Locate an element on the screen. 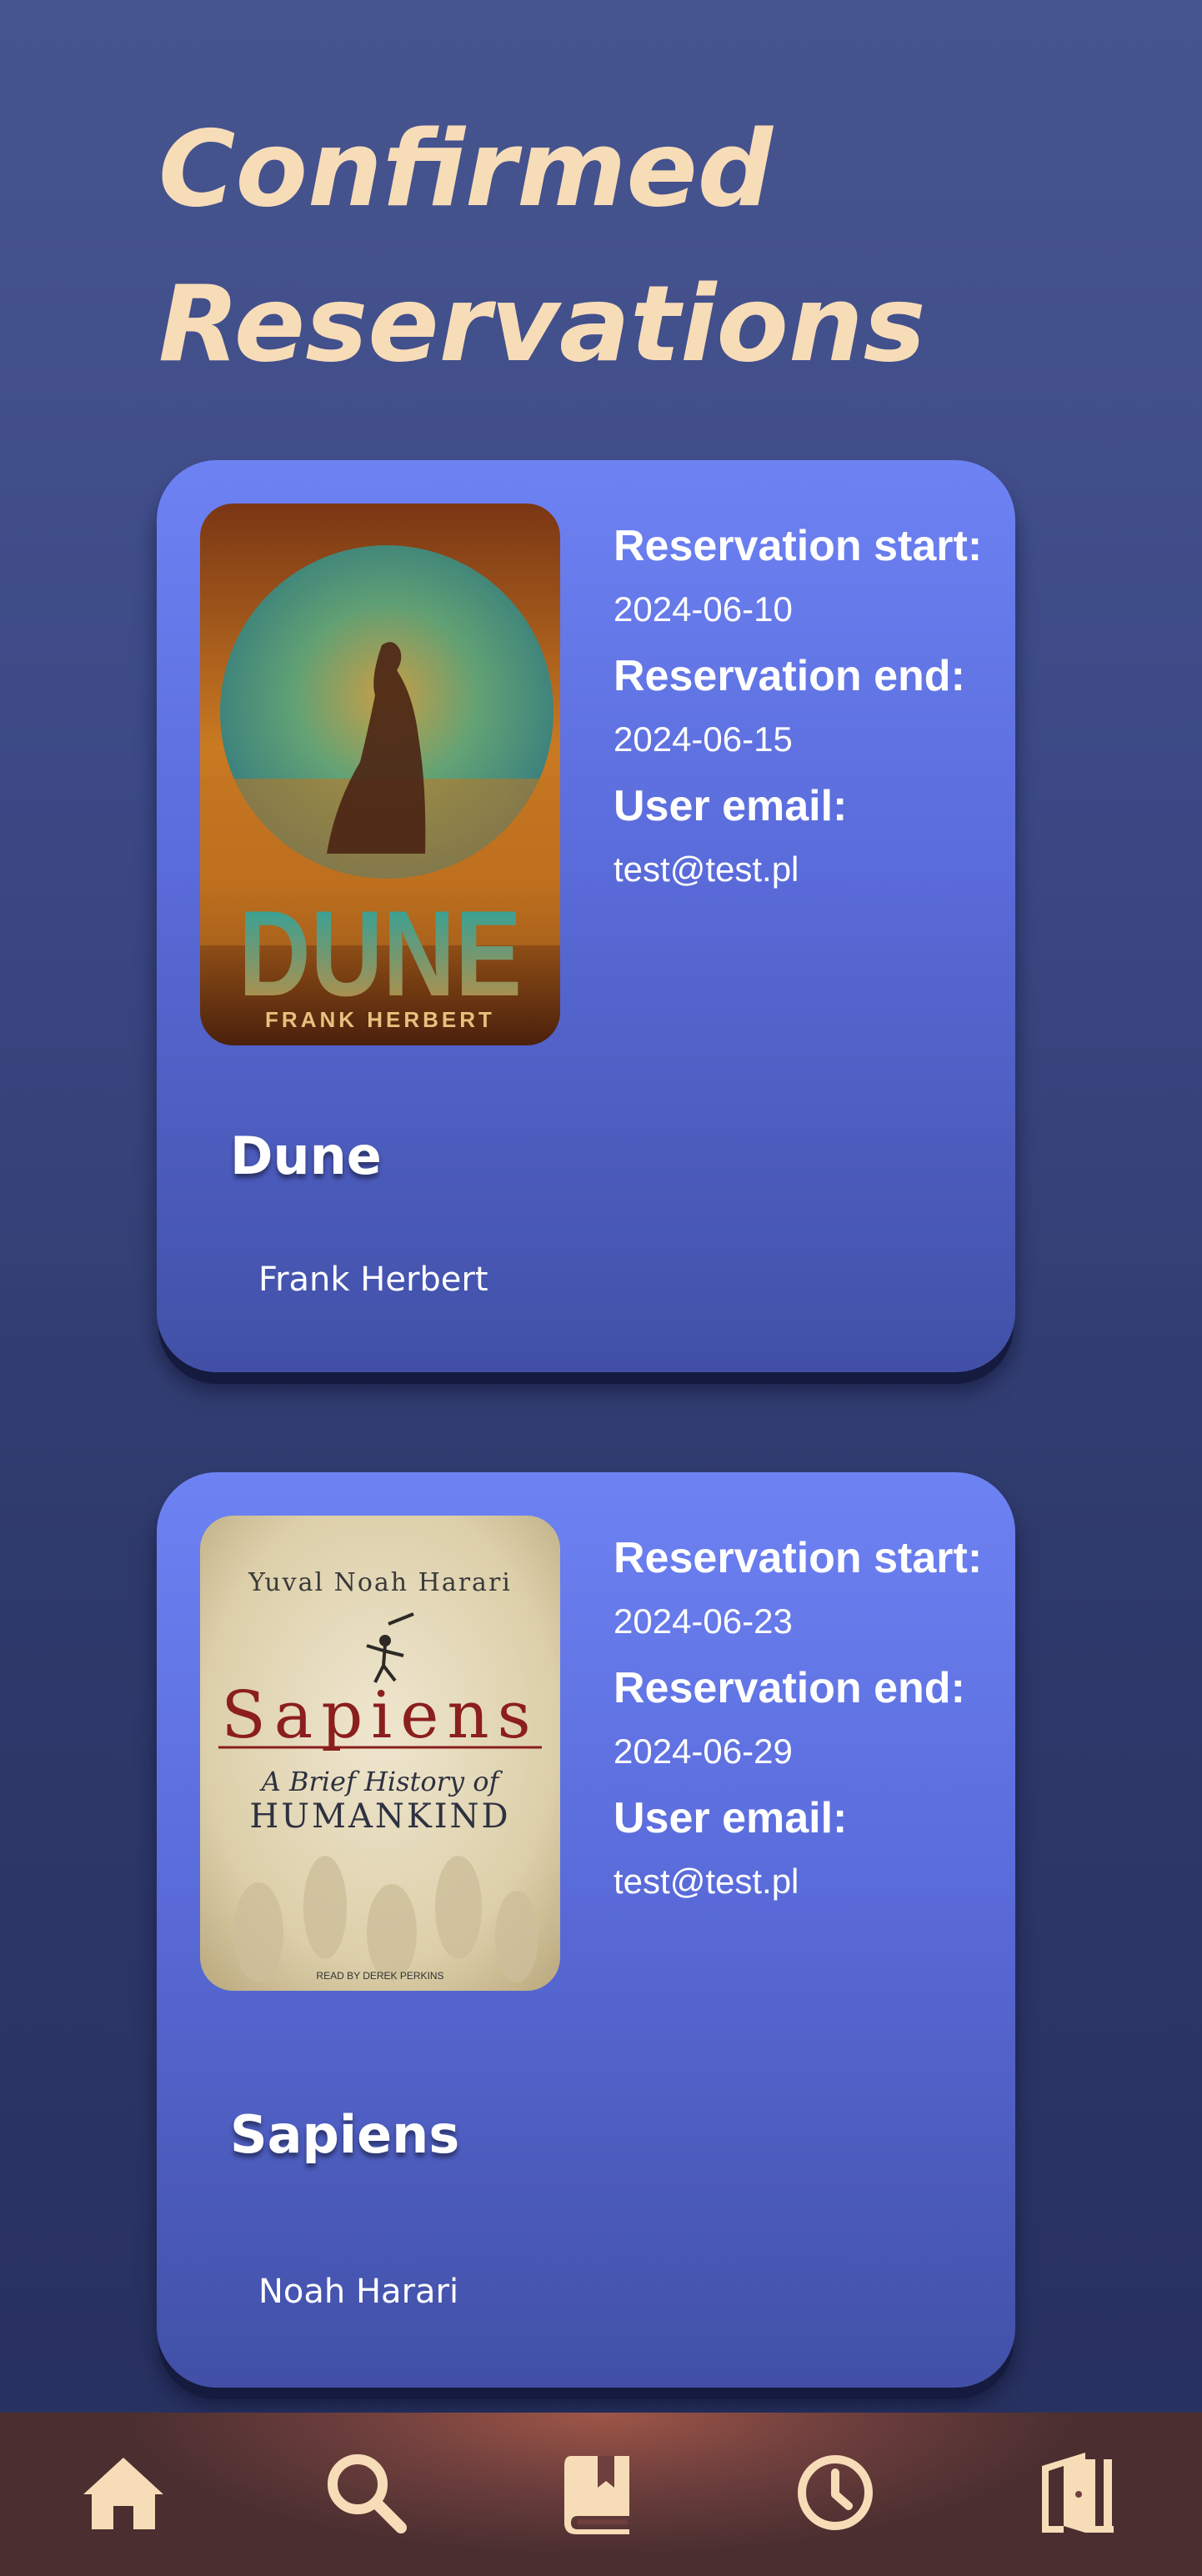  cover-author-text: FRANK HERBERT is located at coordinates (380, 1019).